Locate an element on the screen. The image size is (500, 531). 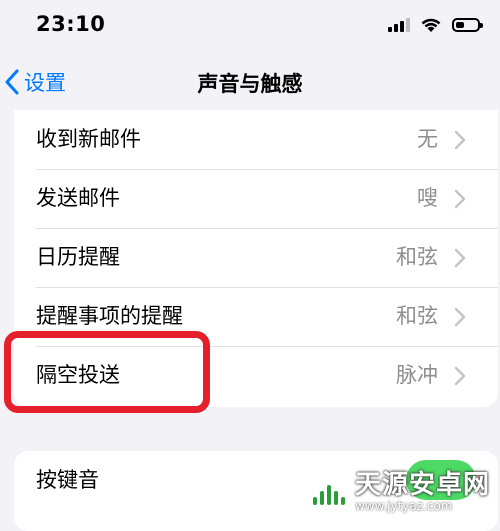
watermark: 天源安卓网 www.jytyaz.com is located at coordinates (399, 492).